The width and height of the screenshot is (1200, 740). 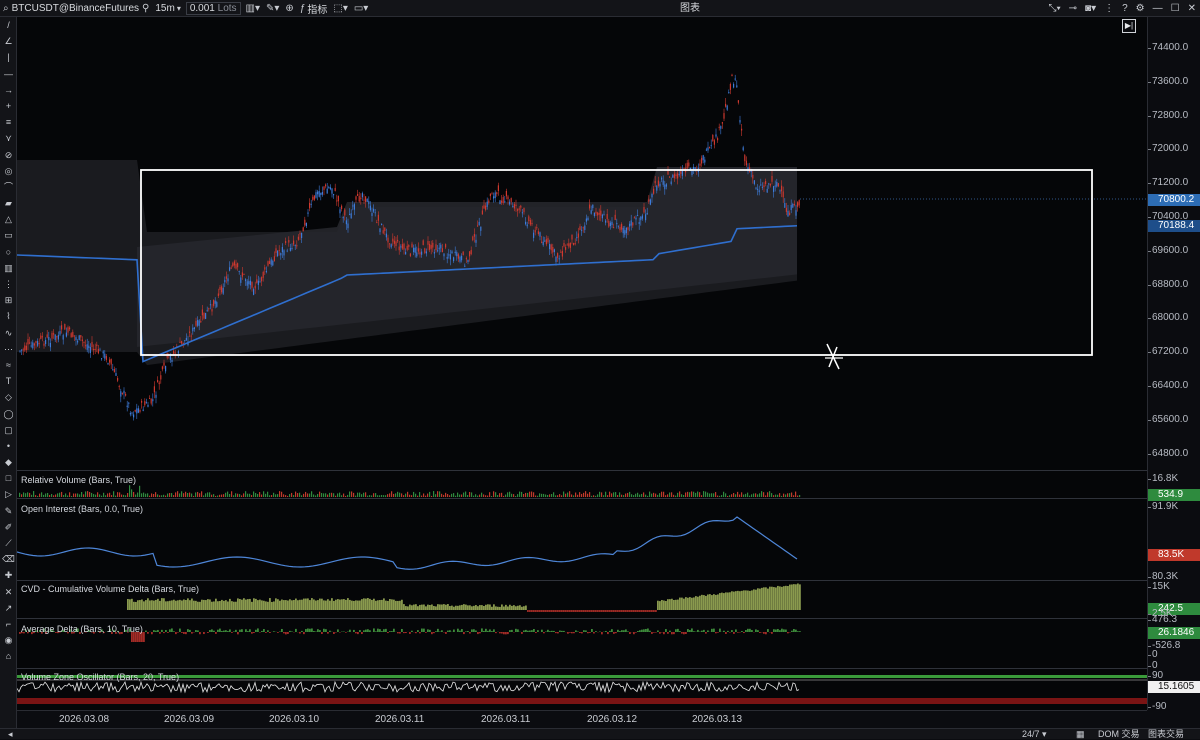 What do you see at coordinates (8, 268) in the screenshot?
I see `bars-icon: ▥` at bounding box center [8, 268].